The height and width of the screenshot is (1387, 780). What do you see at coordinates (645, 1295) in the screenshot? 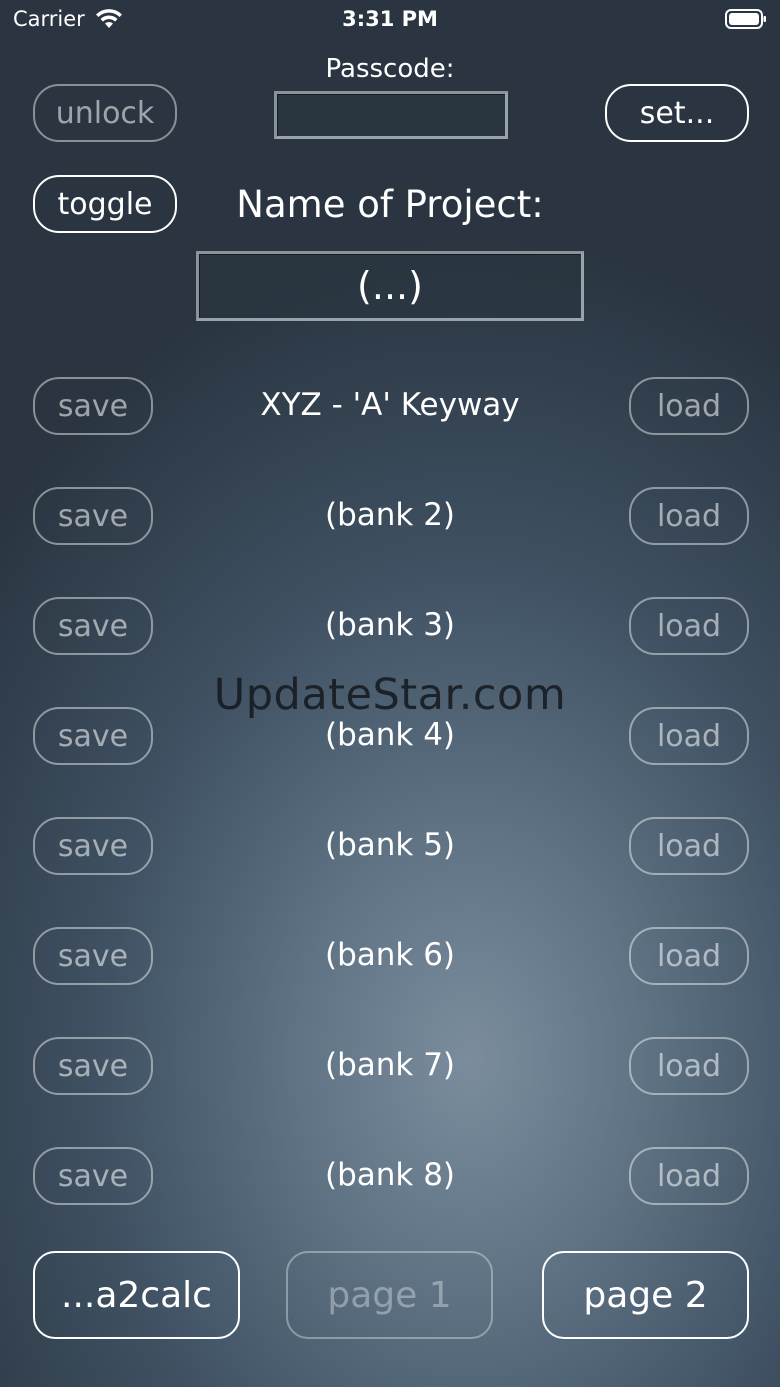
I see `page-2-button: page 2` at bounding box center [645, 1295].